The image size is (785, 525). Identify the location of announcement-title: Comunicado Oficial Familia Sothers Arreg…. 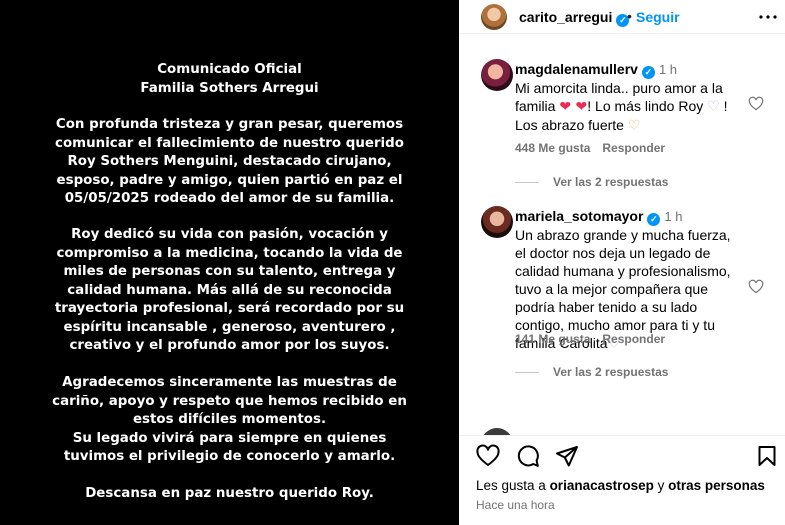
(229, 79).